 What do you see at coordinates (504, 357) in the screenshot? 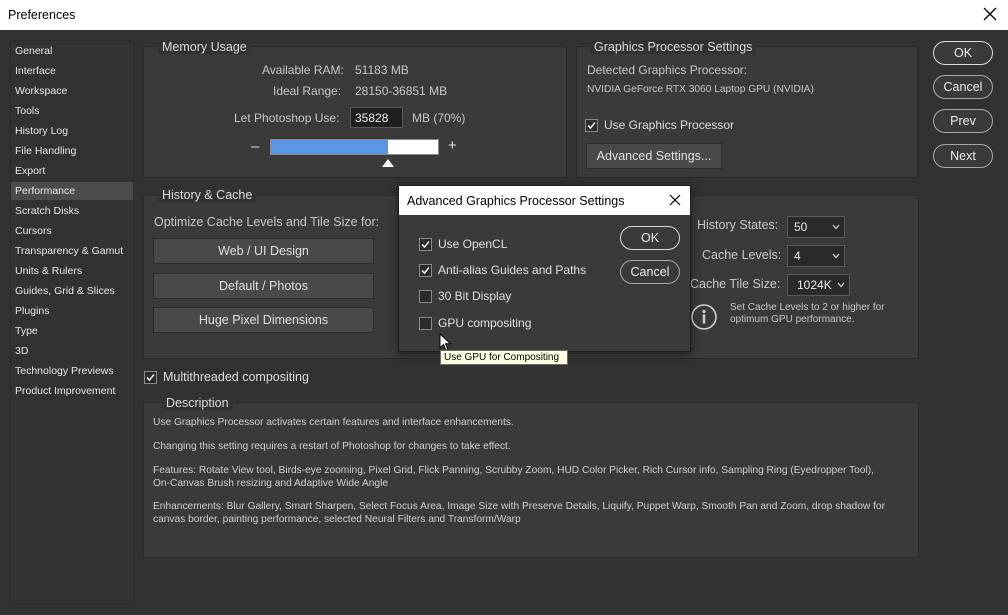
I see `gpu-compositing-tooltip: Use GPU for Compositing` at bounding box center [504, 357].